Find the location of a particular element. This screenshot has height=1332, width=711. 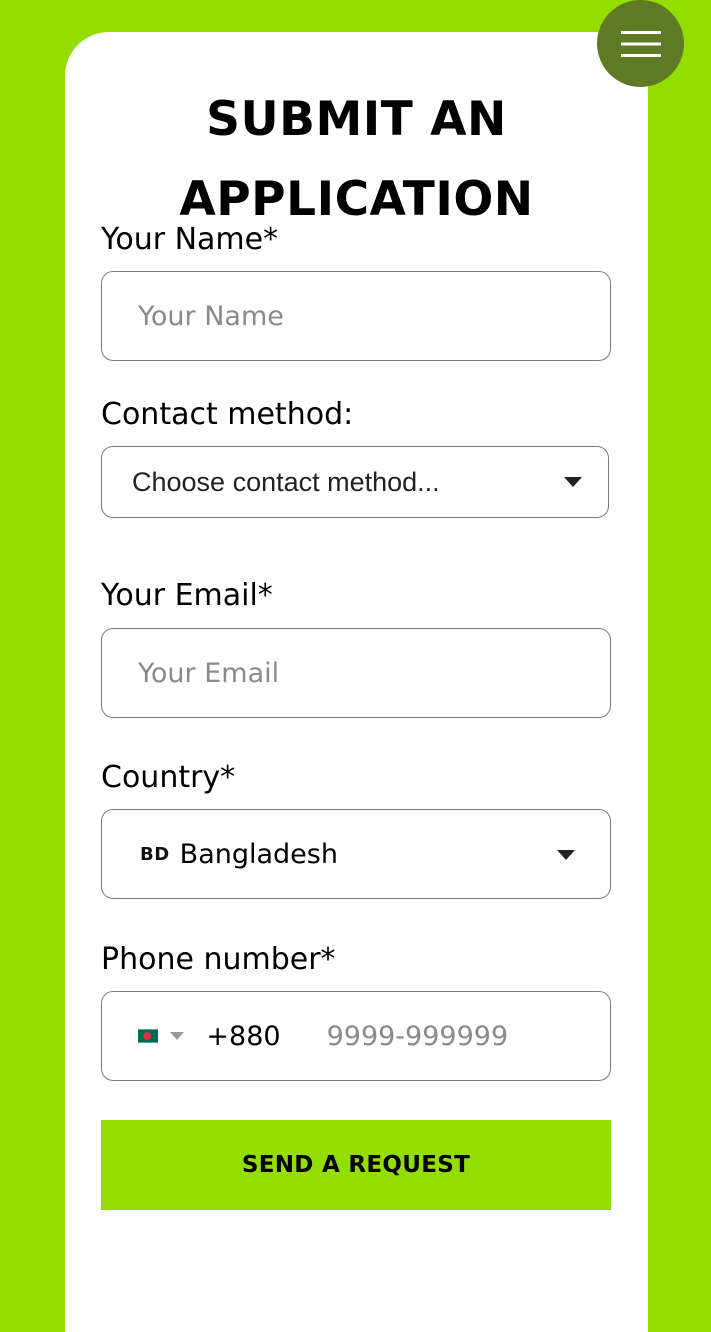

country-select: BD Bangladesh is located at coordinates (356, 854).